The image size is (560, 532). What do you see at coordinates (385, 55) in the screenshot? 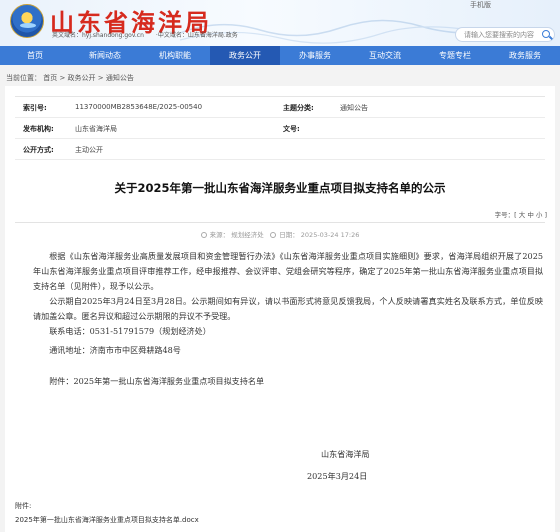
I see `nav-interaction: 互动交流` at bounding box center [385, 55].